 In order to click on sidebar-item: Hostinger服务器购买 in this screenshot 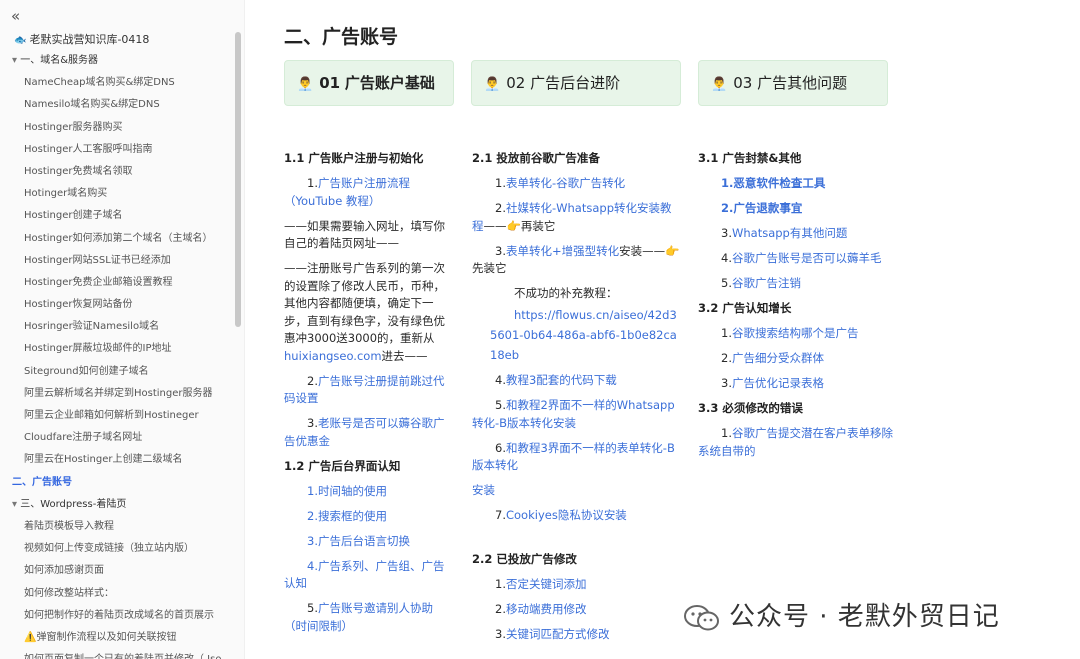, I will do `click(118, 128)`.